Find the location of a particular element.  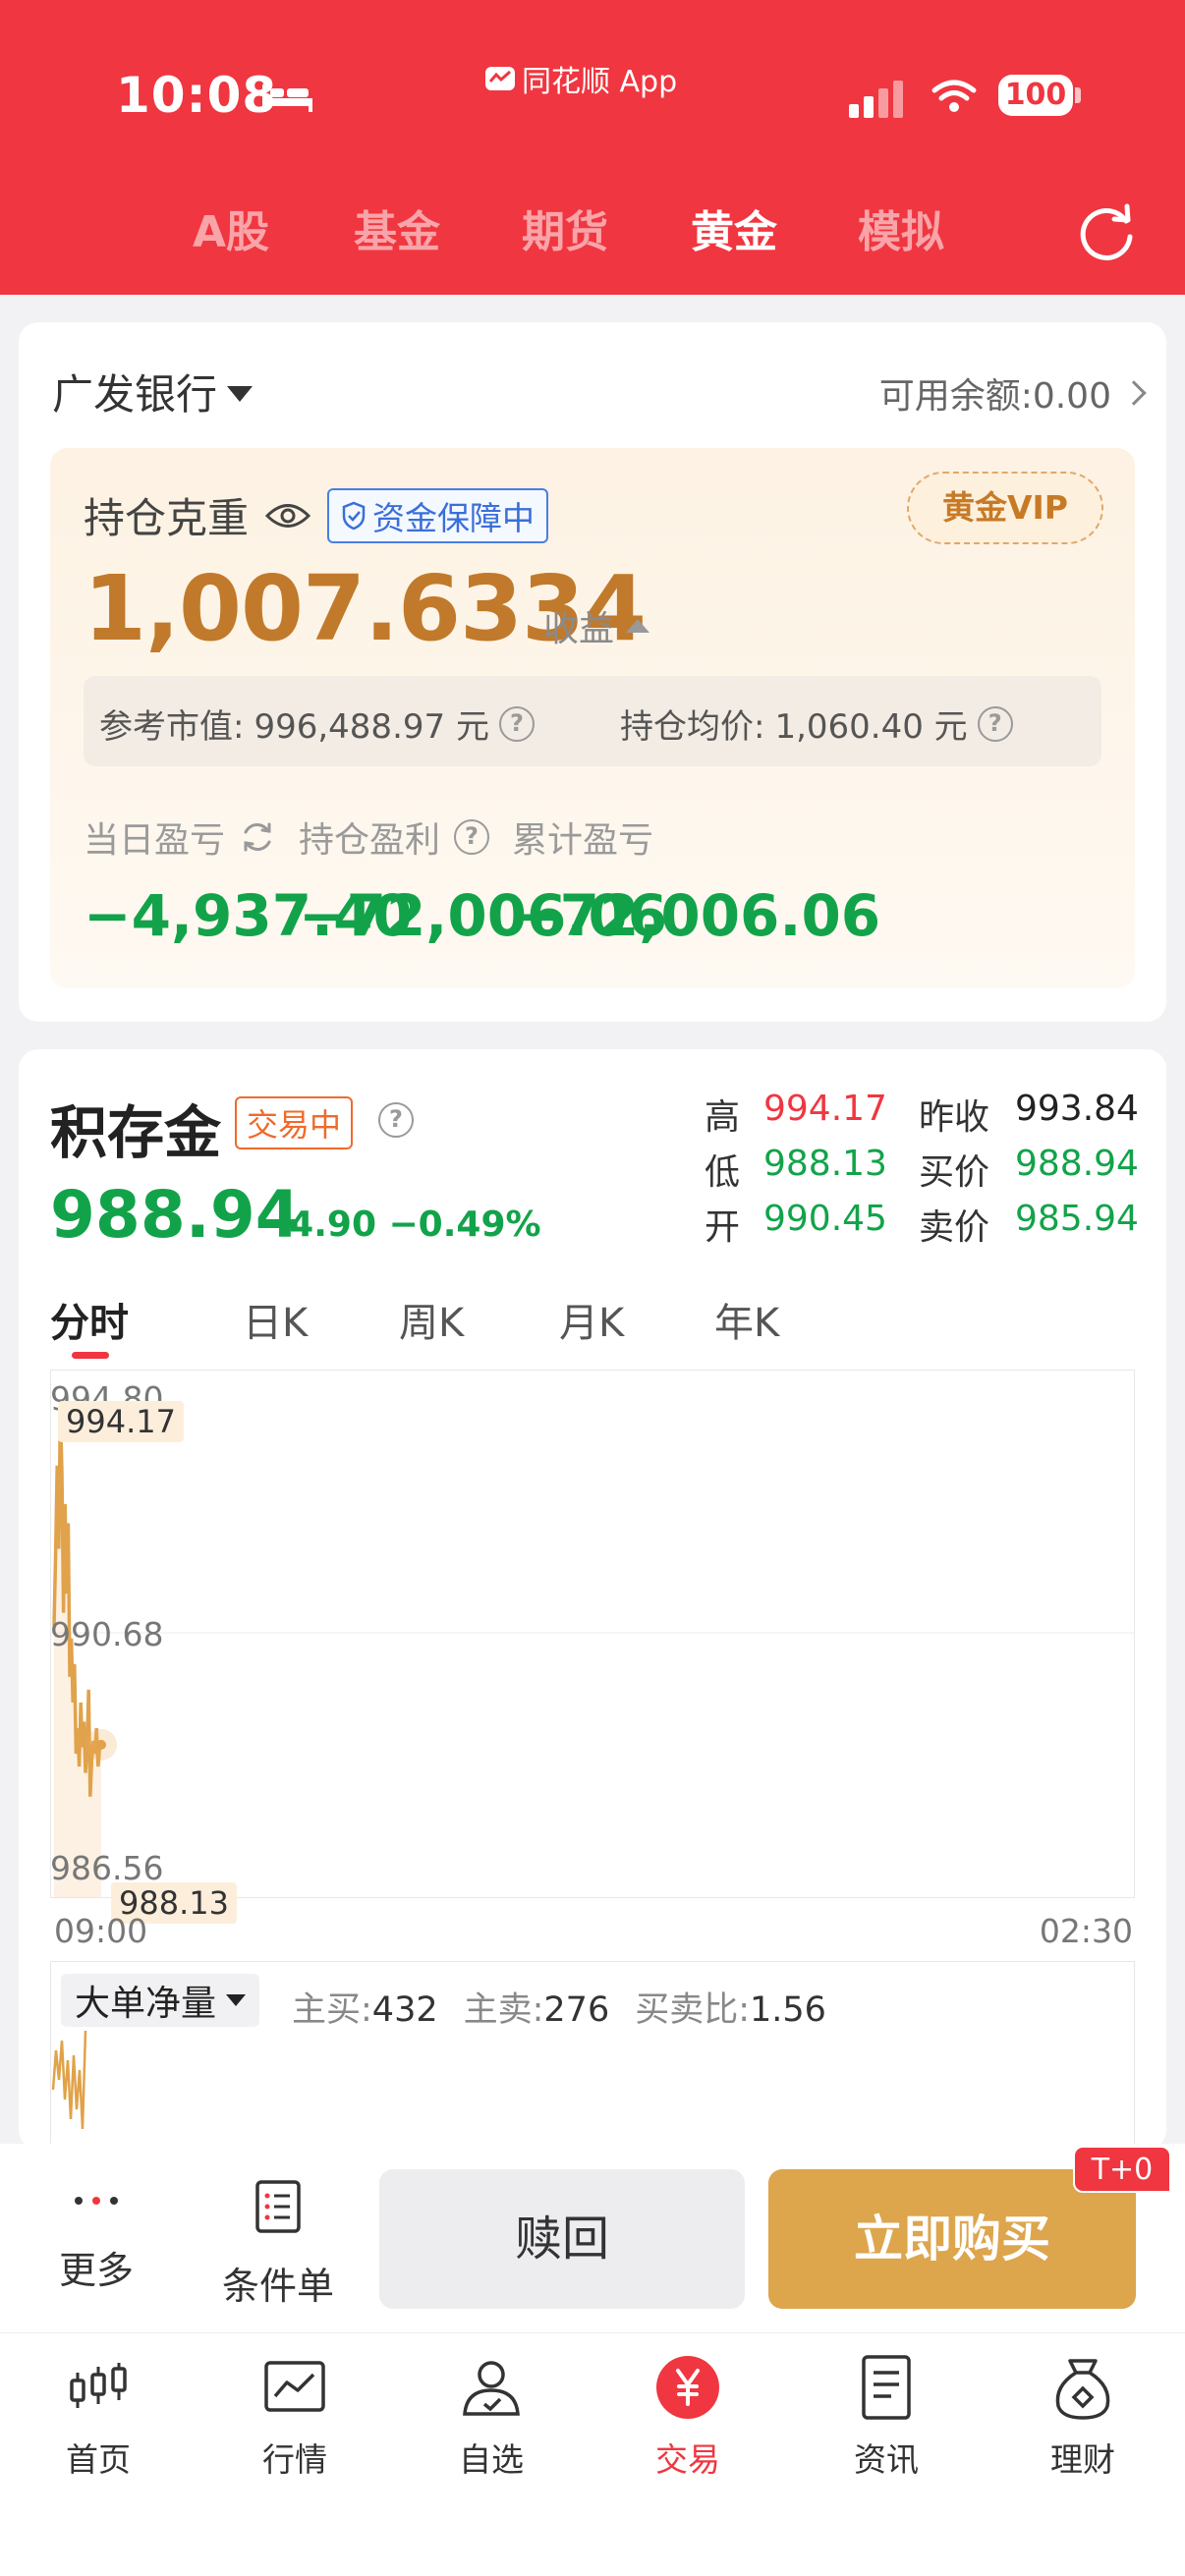

battery-indicator: 100 is located at coordinates (1040, 95).